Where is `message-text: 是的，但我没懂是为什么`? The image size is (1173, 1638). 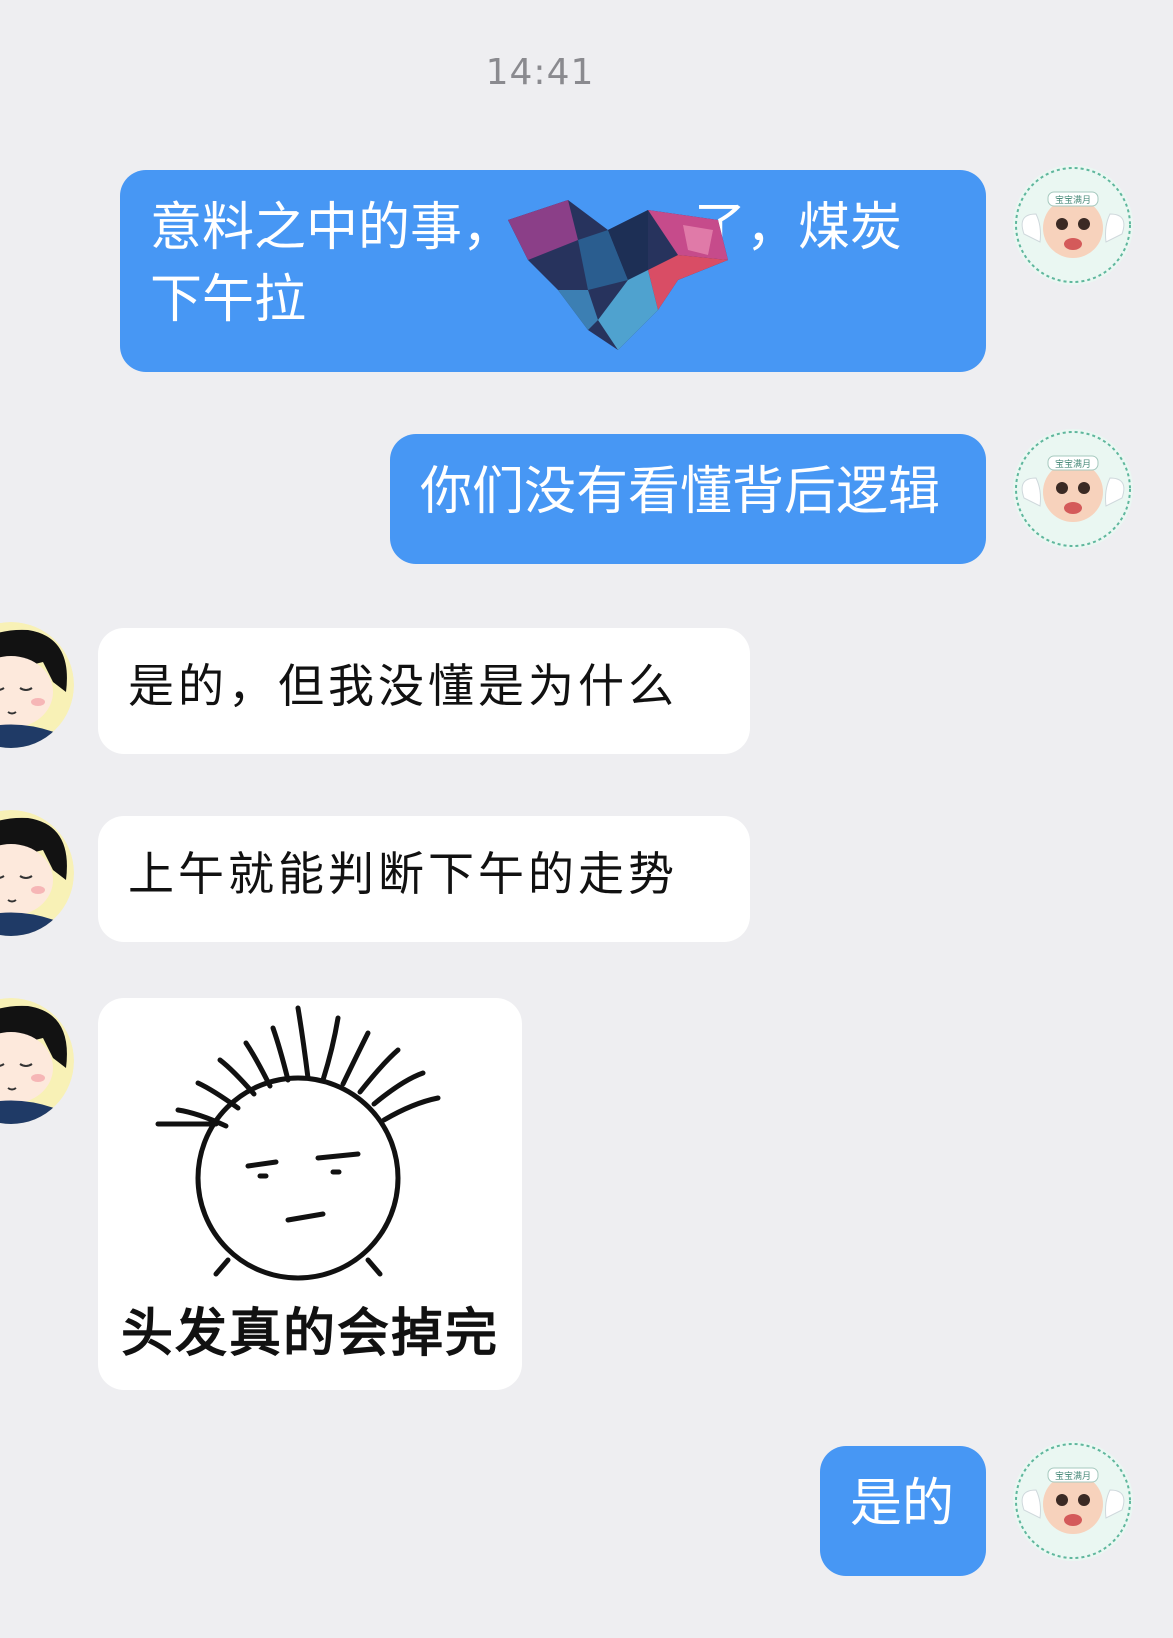
message-text: 是的，但我没懂是为什么 is located at coordinates (403, 686).